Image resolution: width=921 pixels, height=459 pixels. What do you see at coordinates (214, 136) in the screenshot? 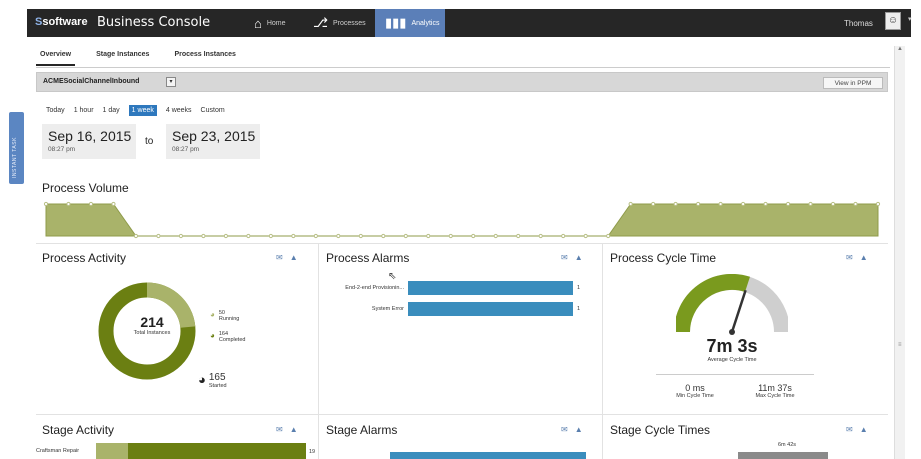
I see `to-date: Sep 23, 2015` at bounding box center [214, 136].